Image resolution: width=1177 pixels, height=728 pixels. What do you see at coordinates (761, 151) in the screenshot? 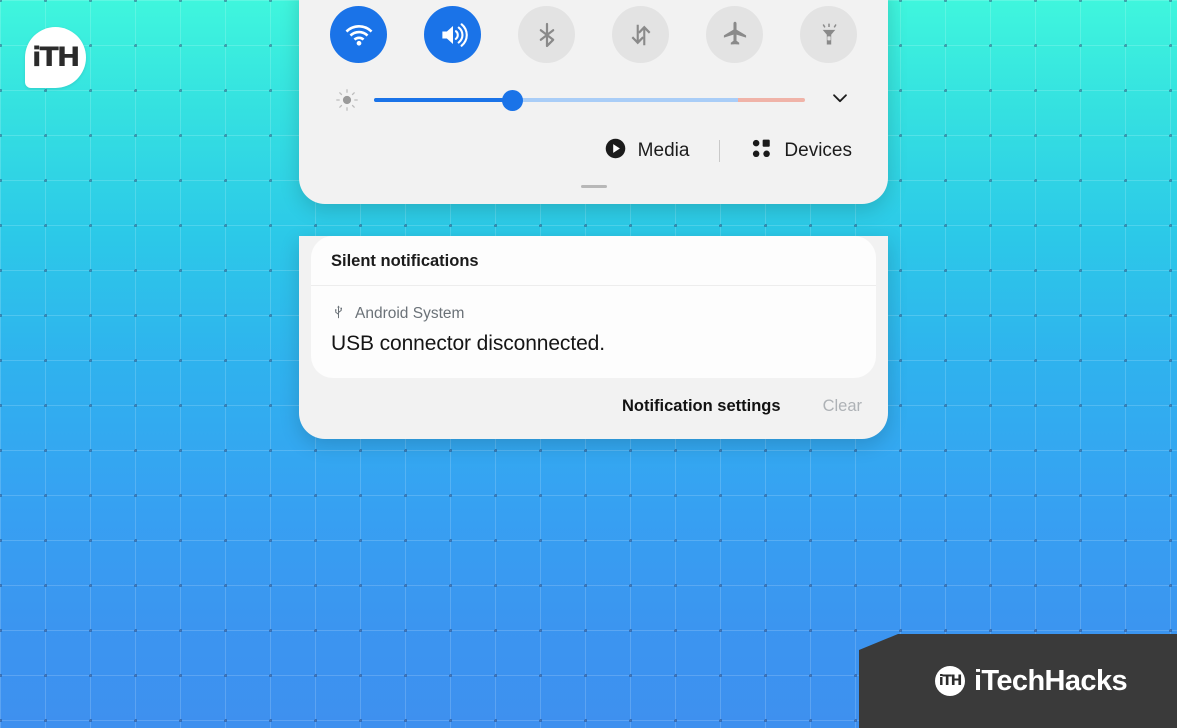
I see `devices-grid-icon` at bounding box center [761, 151].